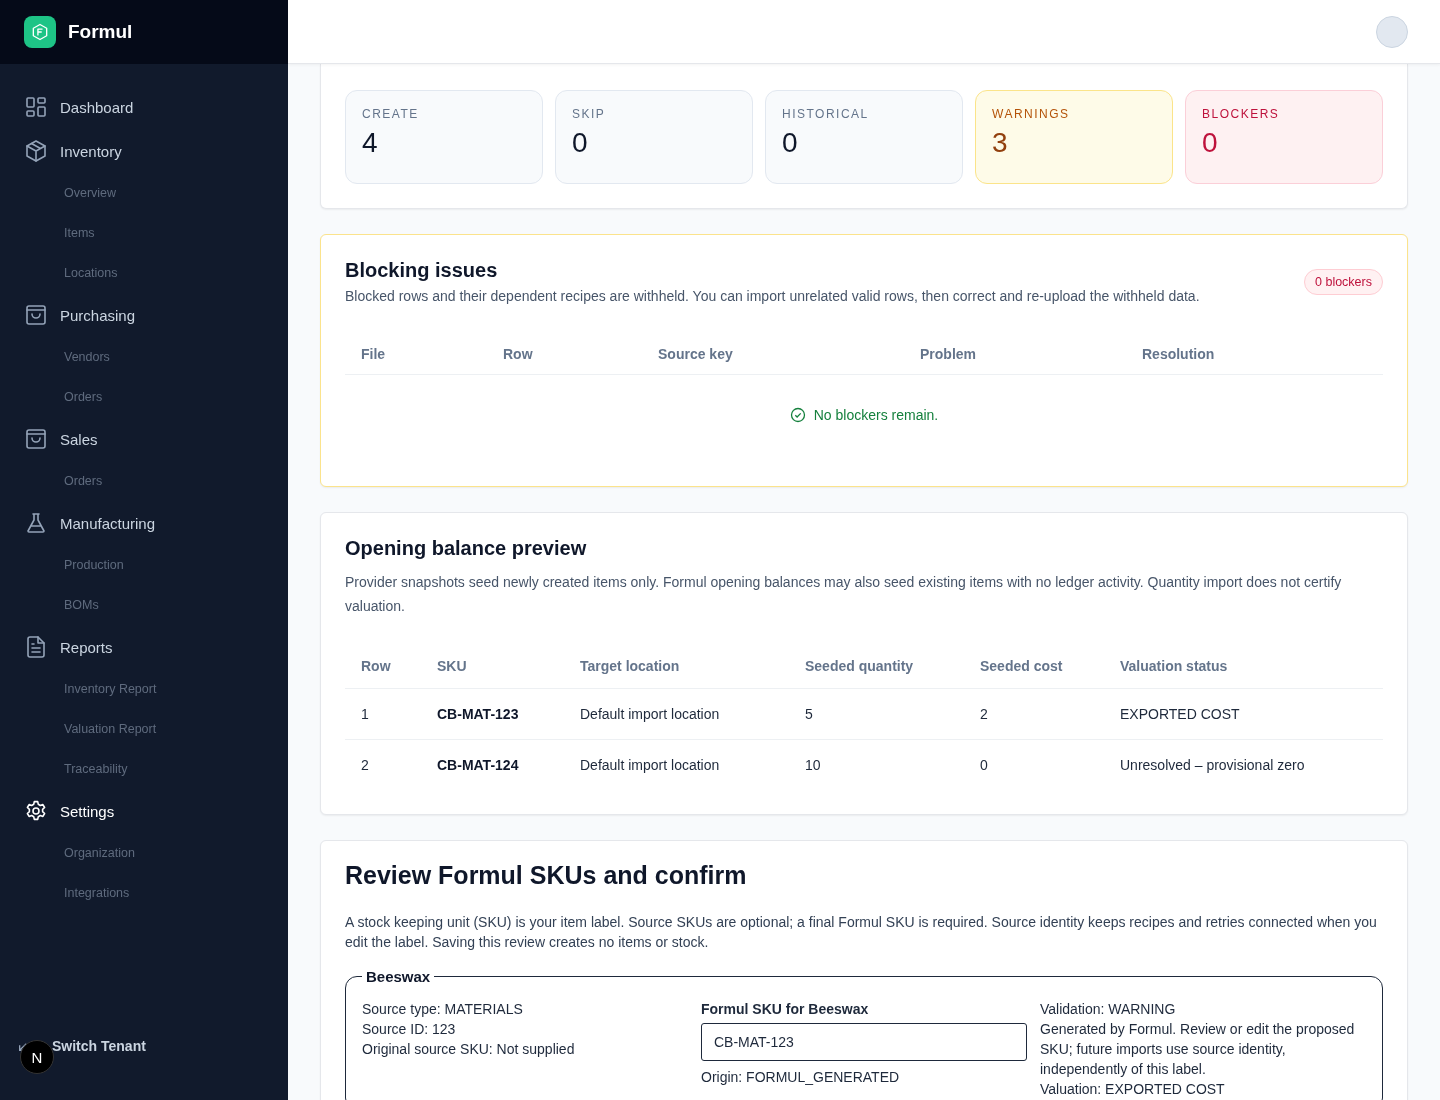  I want to click on empty-message: No blockers remain., so click(876, 415).